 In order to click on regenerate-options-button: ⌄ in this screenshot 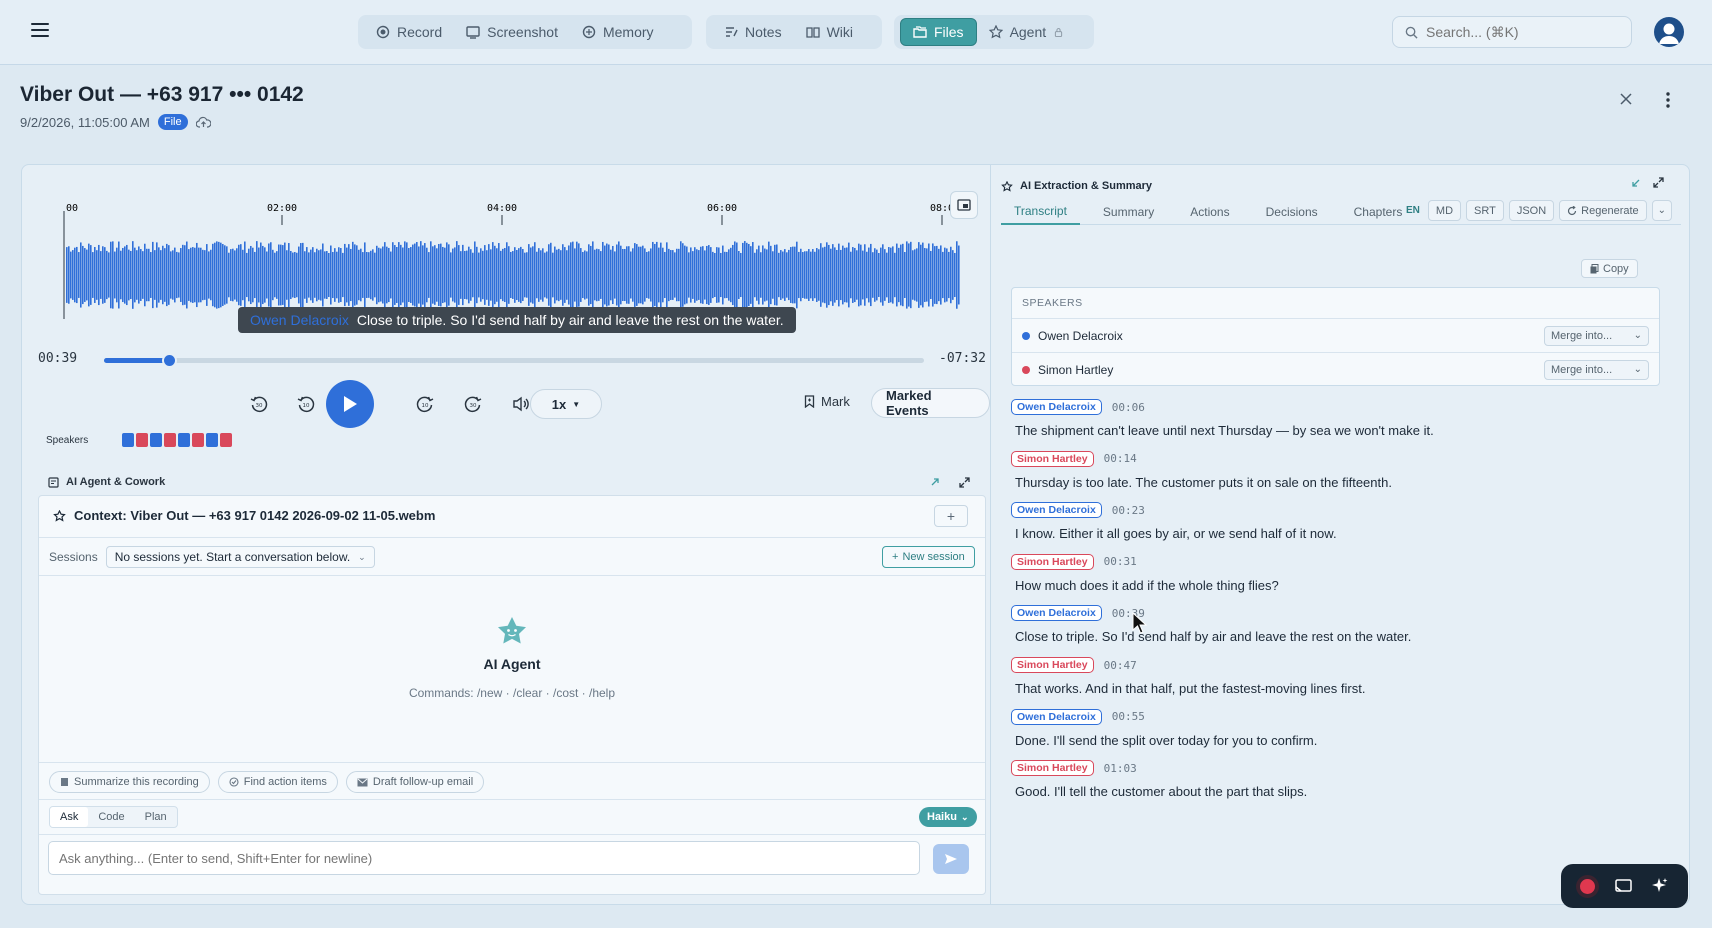, I will do `click(1662, 210)`.